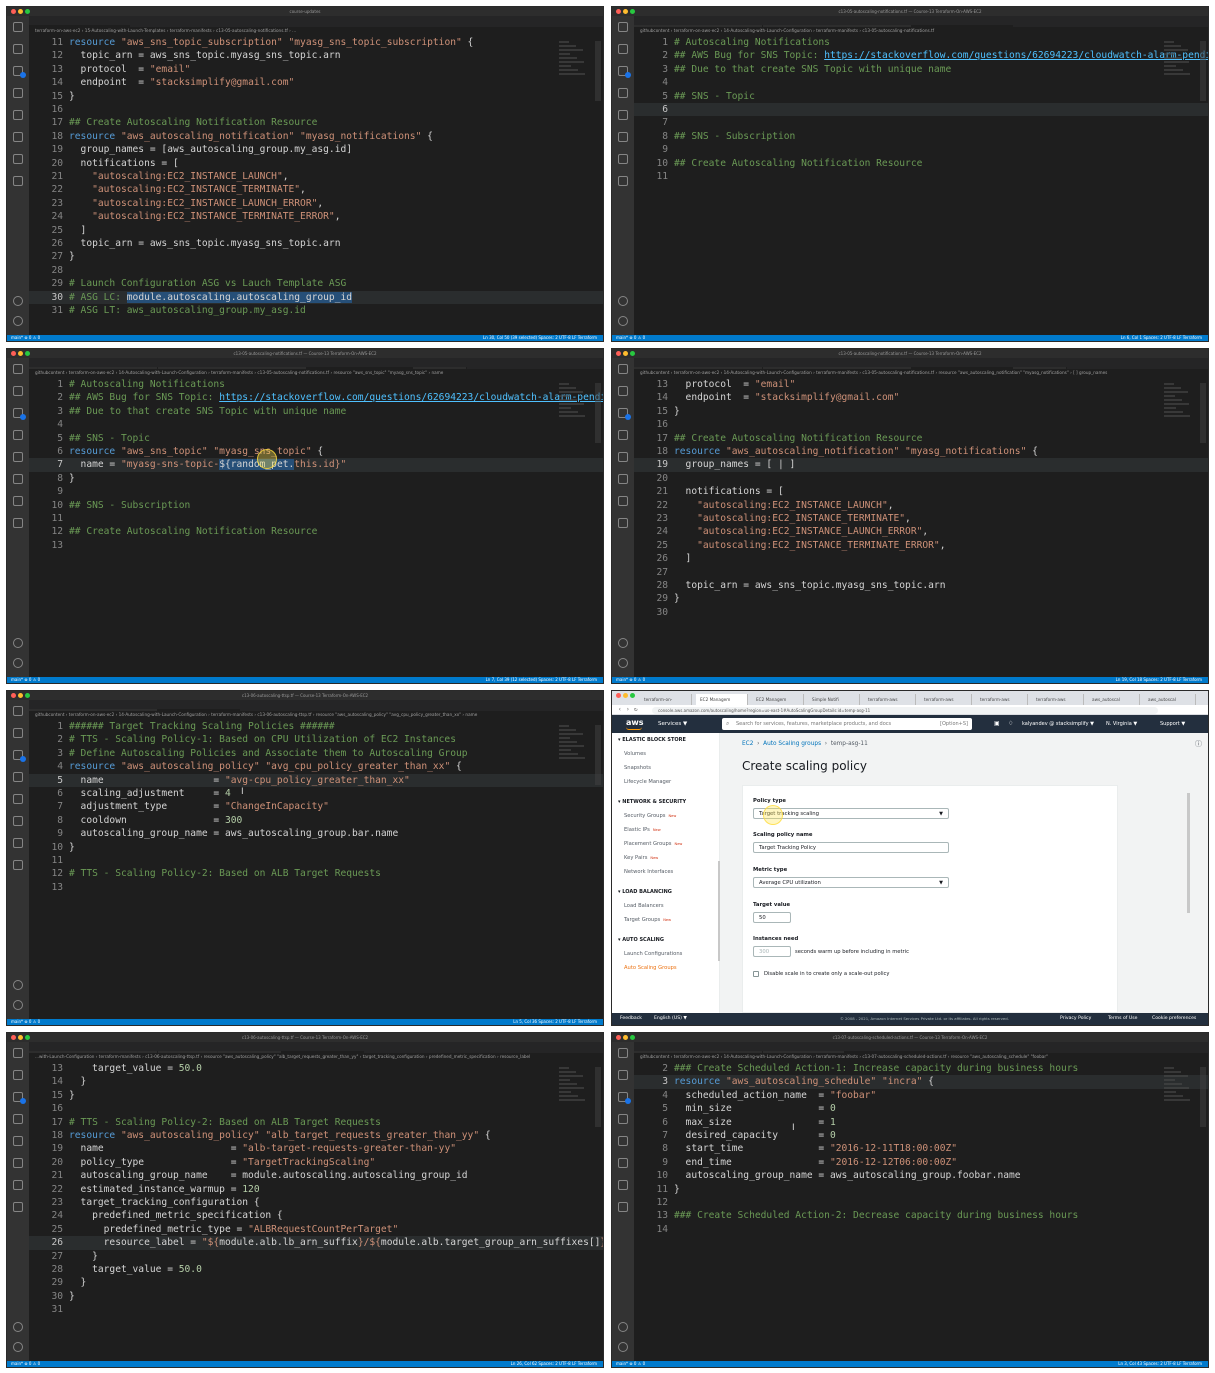  What do you see at coordinates (625, 695) in the screenshot?
I see `minimize-window-icon` at bounding box center [625, 695].